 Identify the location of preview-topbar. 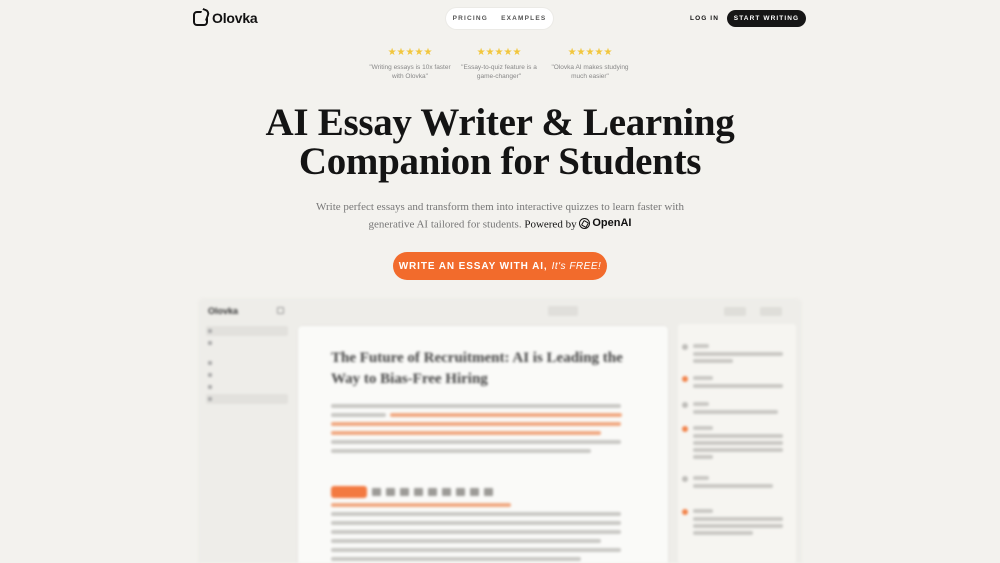
(488, 312).